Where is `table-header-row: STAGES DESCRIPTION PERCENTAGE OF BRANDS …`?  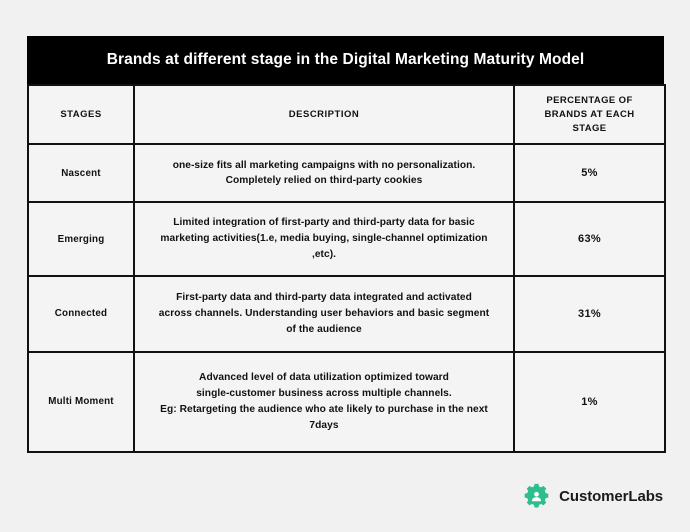 table-header-row: STAGES DESCRIPTION PERCENTAGE OF BRANDS … is located at coordinates (346, 115).